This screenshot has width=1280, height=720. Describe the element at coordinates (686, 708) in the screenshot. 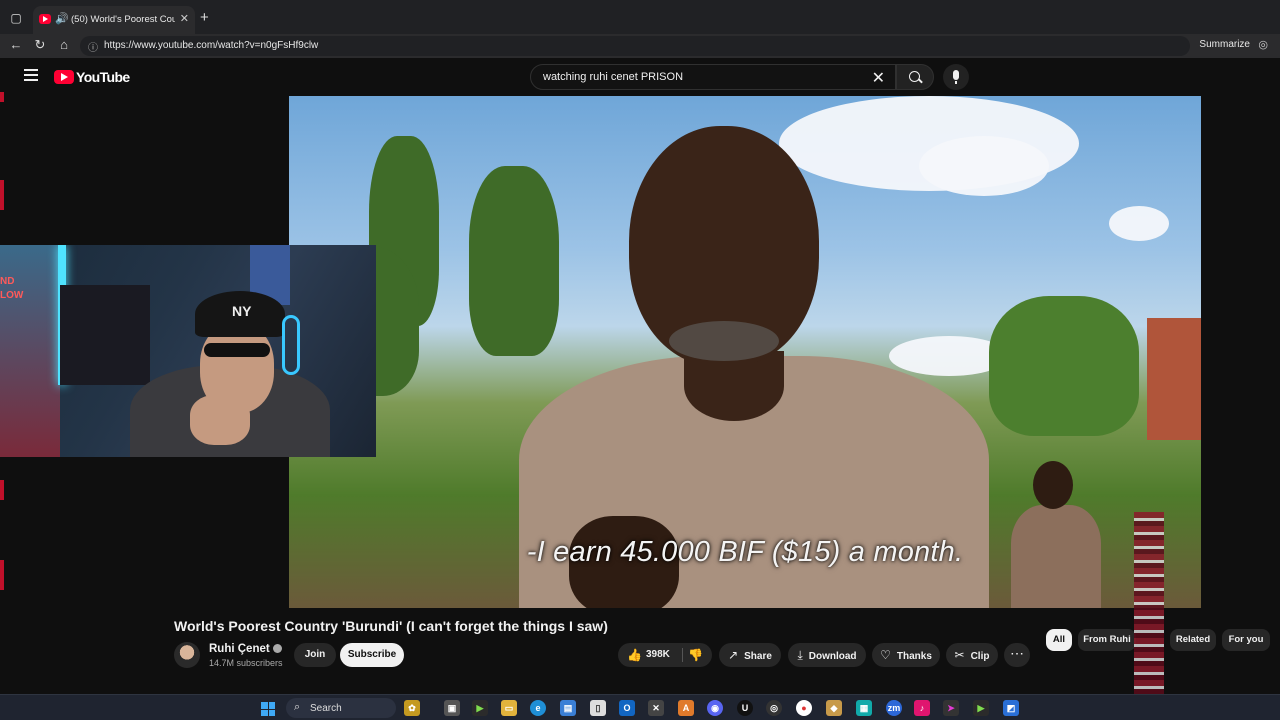

I see `app-a-icon: A` at that location.